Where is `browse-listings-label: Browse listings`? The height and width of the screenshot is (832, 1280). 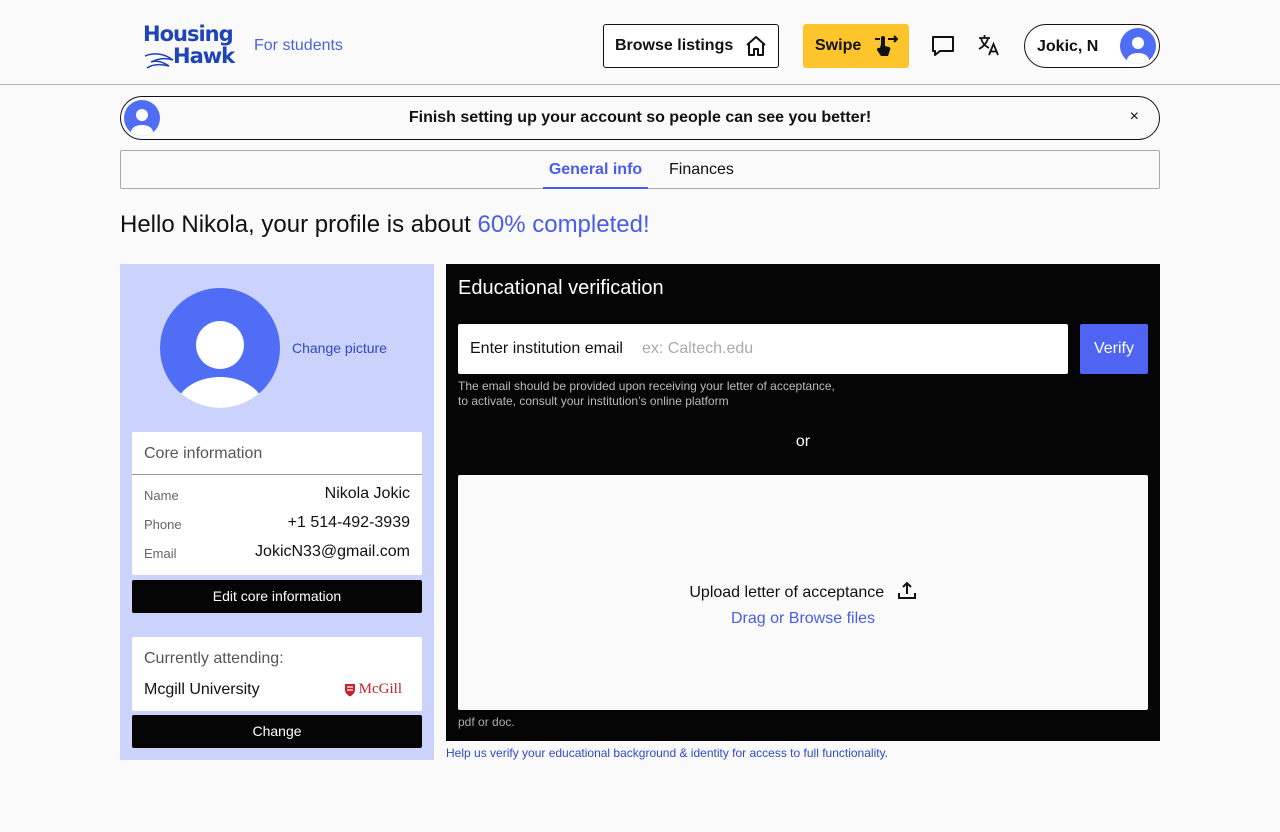
browse-listings-label: Browse listings is located at coordinates (674, 45).